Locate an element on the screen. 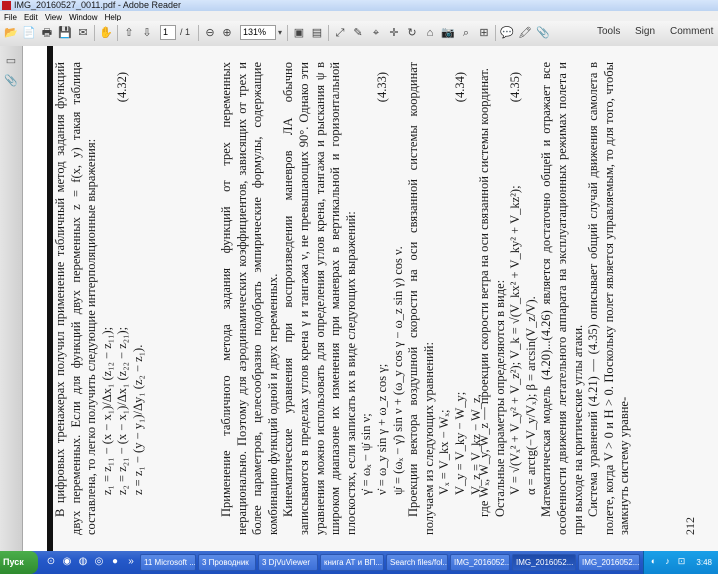  quick-launch-icon: ◍ is located at coordinates (83, 562).